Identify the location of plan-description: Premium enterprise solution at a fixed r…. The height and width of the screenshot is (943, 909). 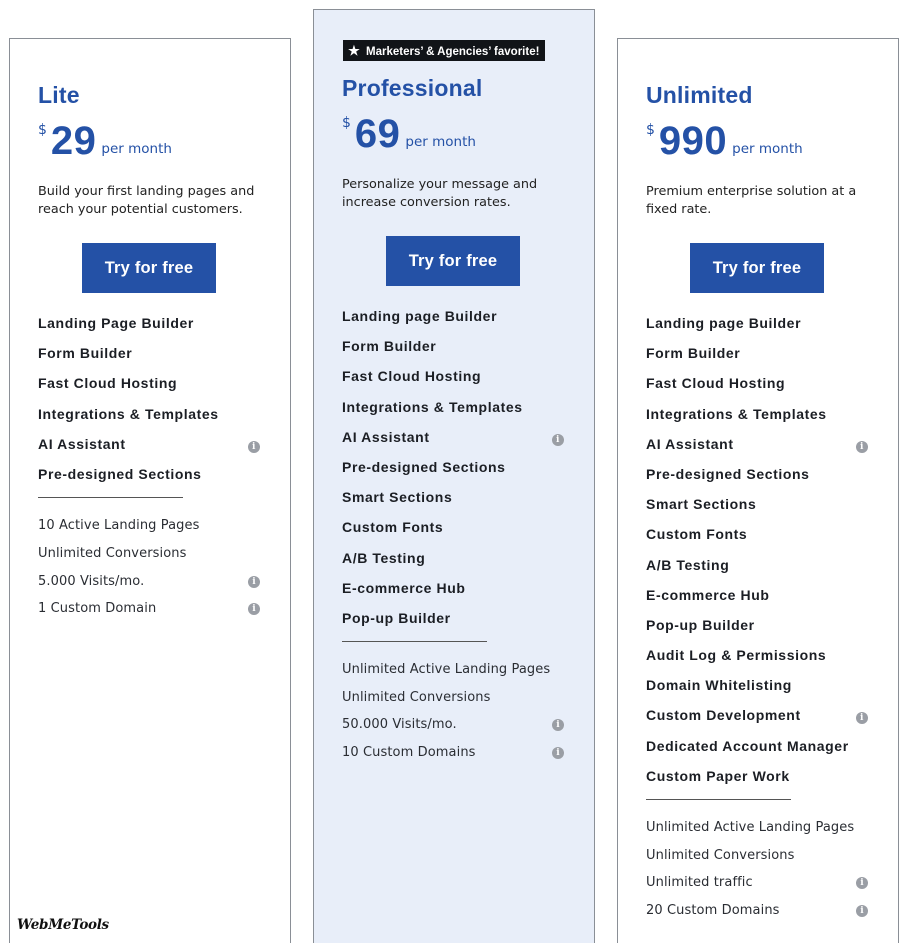
(751, 201).